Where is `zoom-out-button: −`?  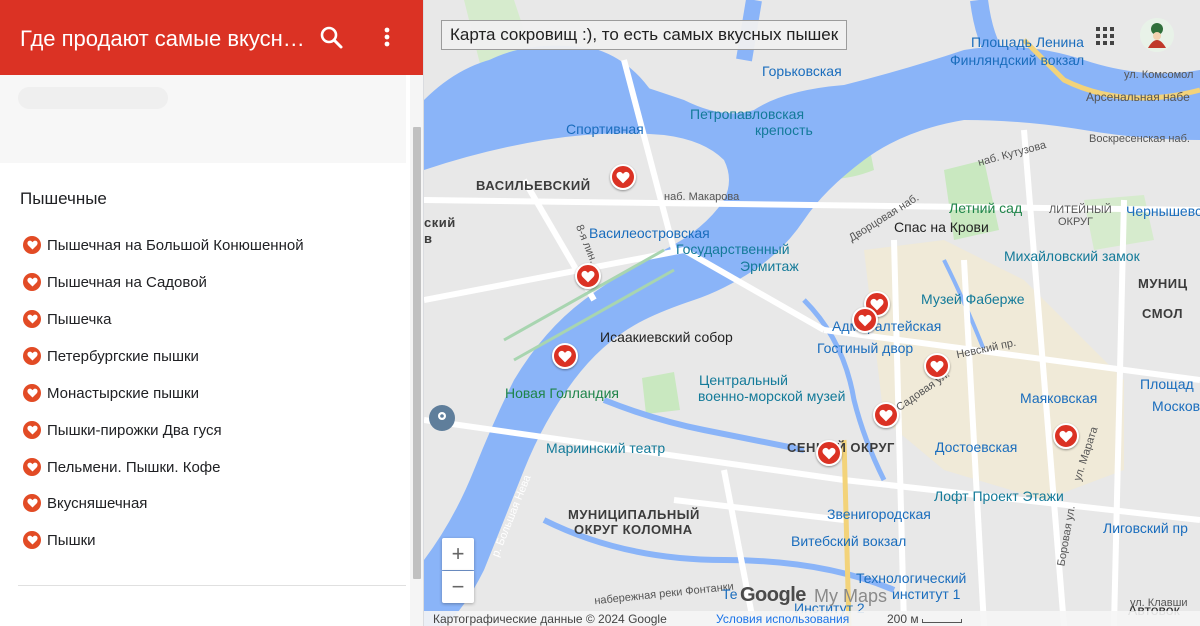
zoom-out-button: − is located at coordinates (458, 587).